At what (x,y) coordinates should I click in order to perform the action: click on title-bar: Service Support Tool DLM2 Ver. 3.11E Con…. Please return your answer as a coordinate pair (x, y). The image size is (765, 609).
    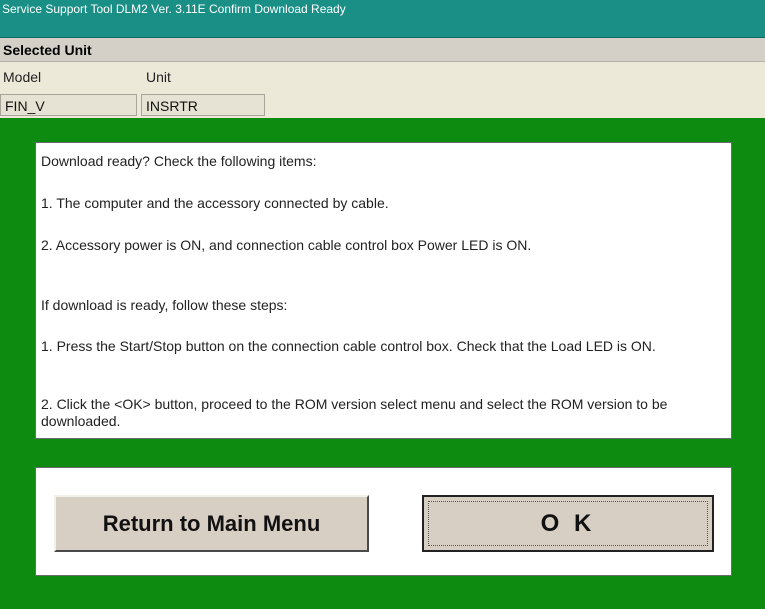
    Looking at the image, I should click on (382, 19).